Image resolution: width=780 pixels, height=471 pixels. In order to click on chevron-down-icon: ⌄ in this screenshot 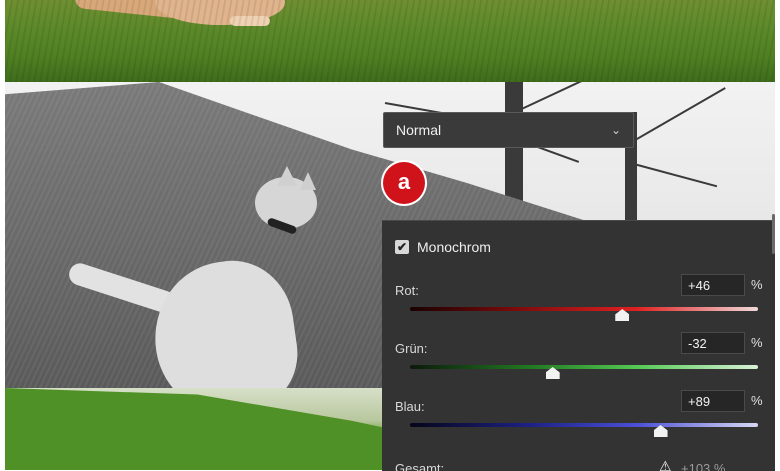, I will do `click(616, 130)`.